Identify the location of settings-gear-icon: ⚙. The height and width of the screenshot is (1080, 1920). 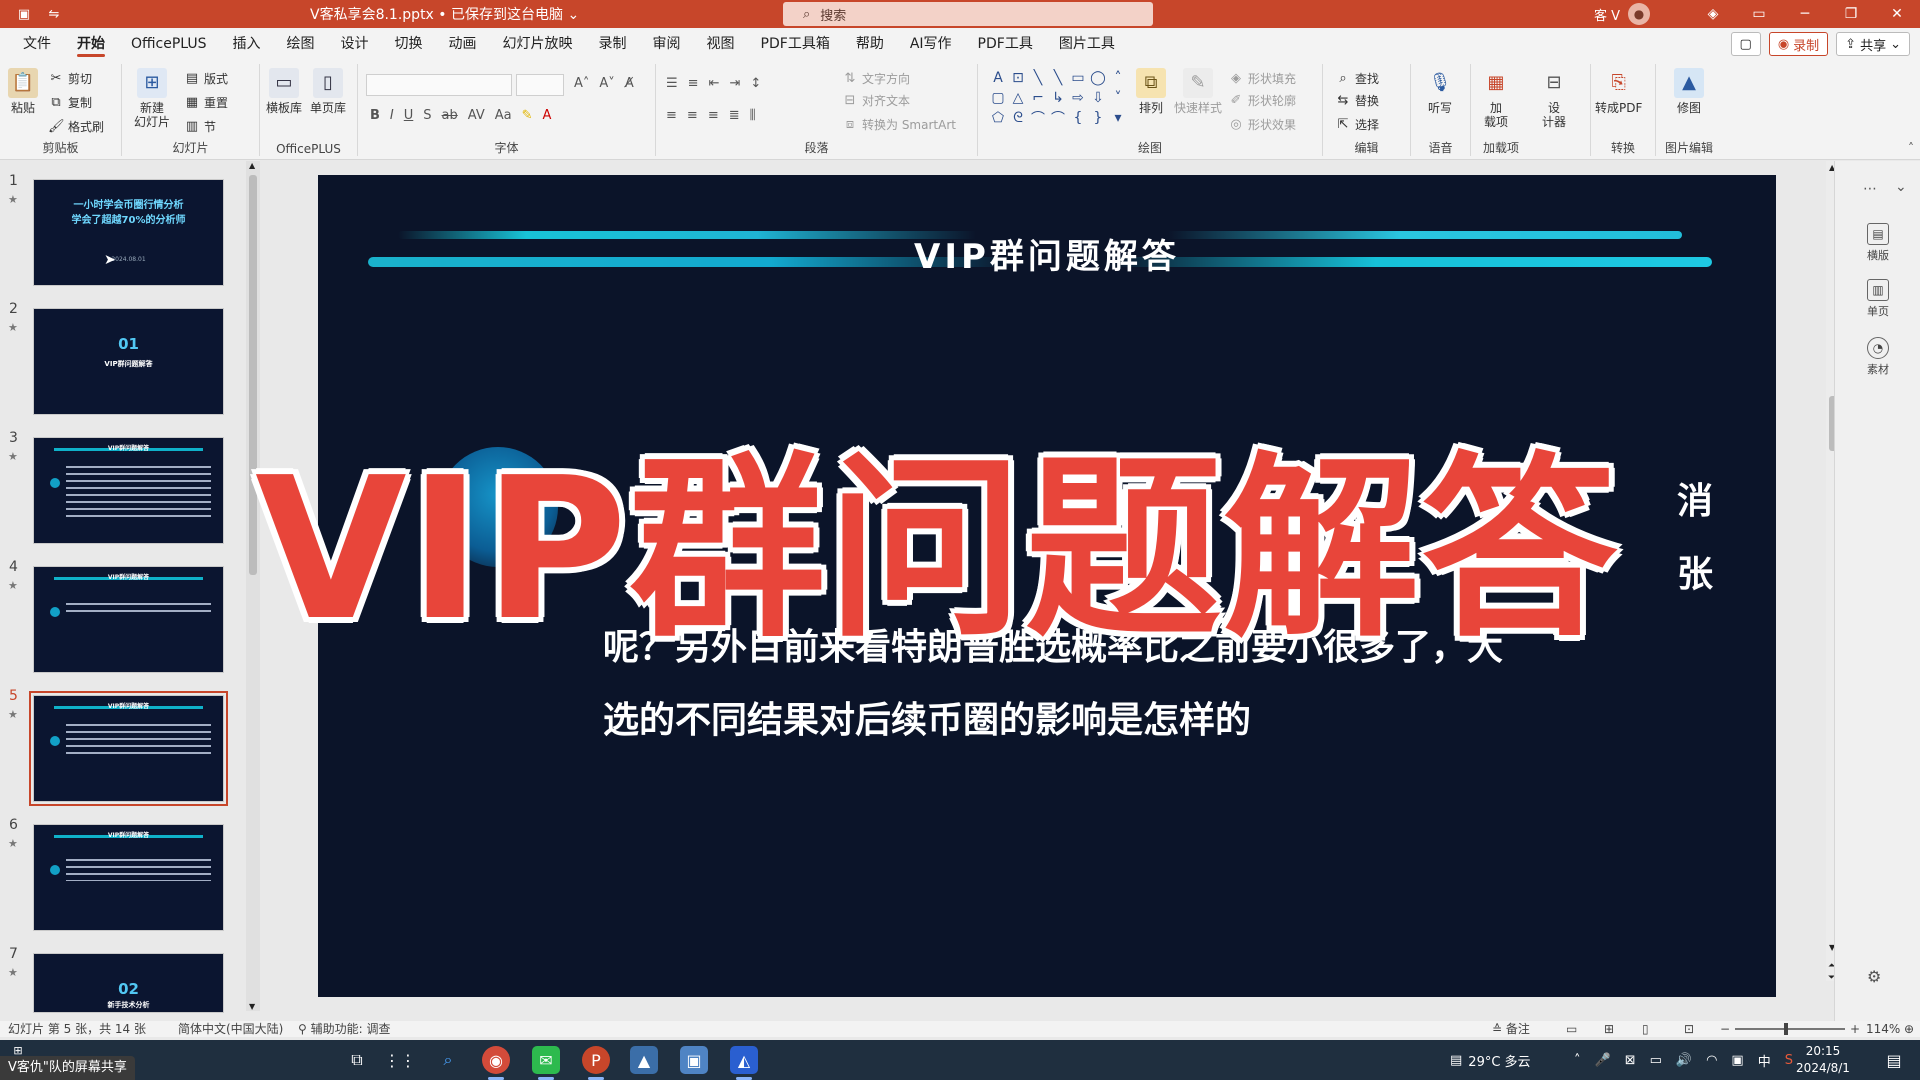
(1874, 976).